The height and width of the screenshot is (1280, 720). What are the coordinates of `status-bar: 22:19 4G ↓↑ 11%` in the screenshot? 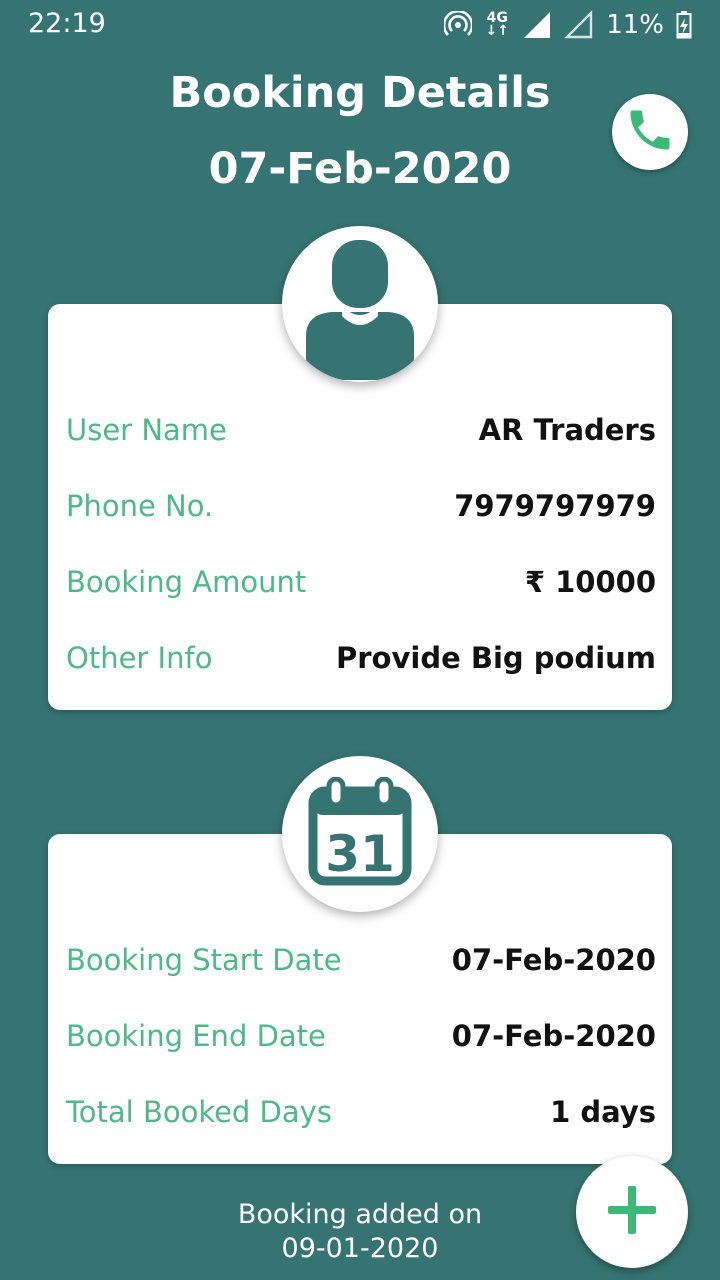 It's located at (360, 25).